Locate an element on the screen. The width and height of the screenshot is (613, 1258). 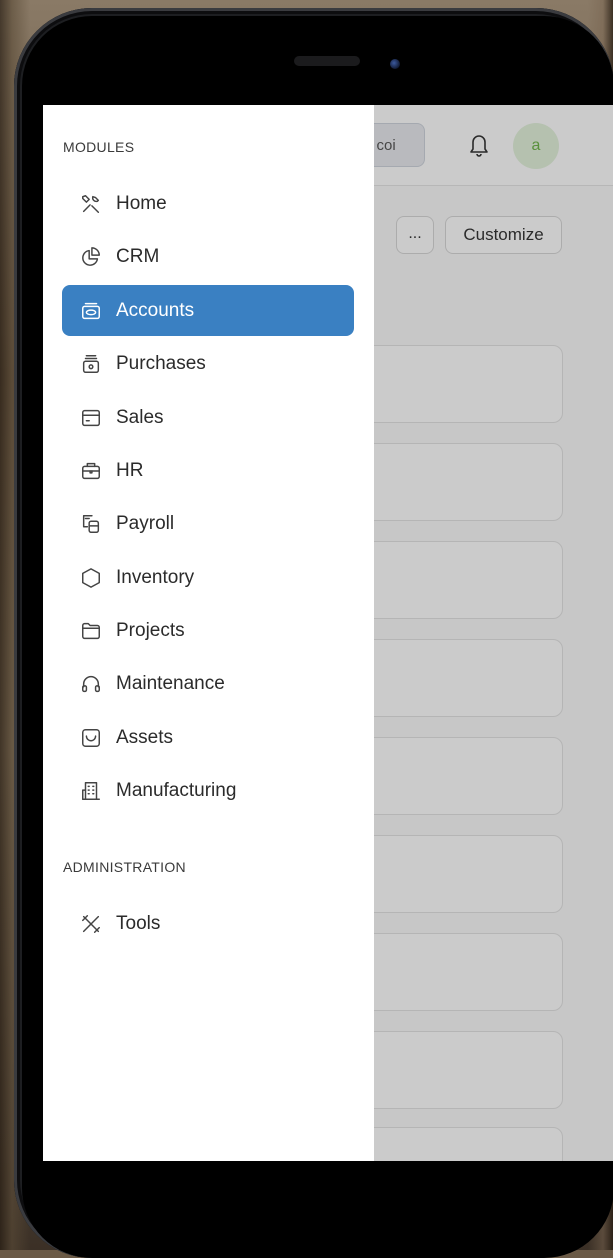
nav-item-hr: HR is located at coordinates (208, 470).